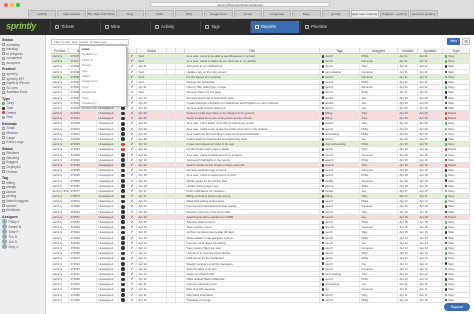 This screenshot has width=474, height=314. Describe the element at coordinates (252, 175) in the screenshot. I see `title-cell: As a user, I want to export items to CSV` at that location.